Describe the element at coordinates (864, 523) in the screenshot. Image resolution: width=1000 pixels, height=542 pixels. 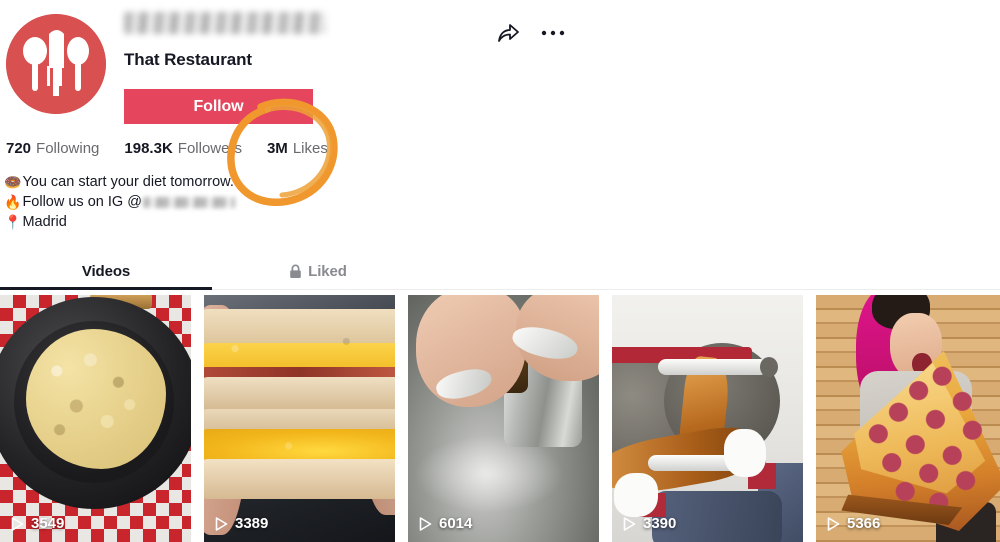
I see `view-count-value: 5366` at that location.